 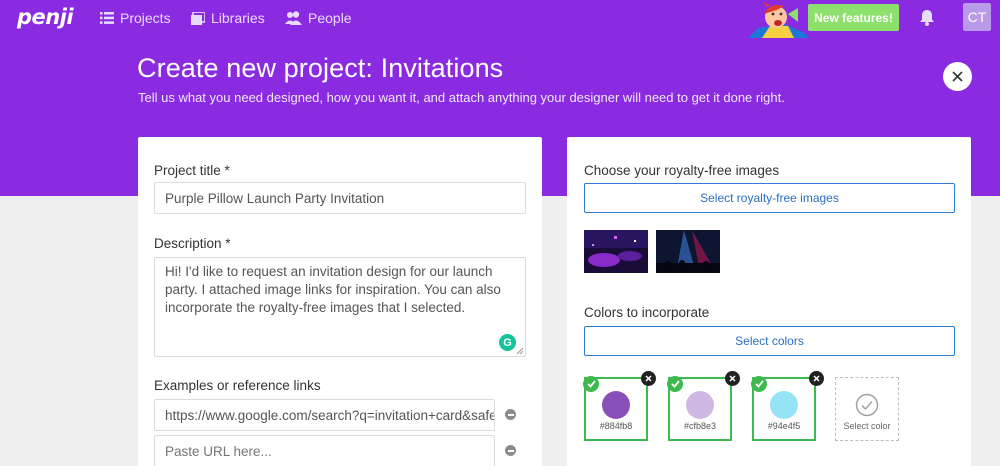 I want to click on resize-grip-icon, so click(x=520, y=351).